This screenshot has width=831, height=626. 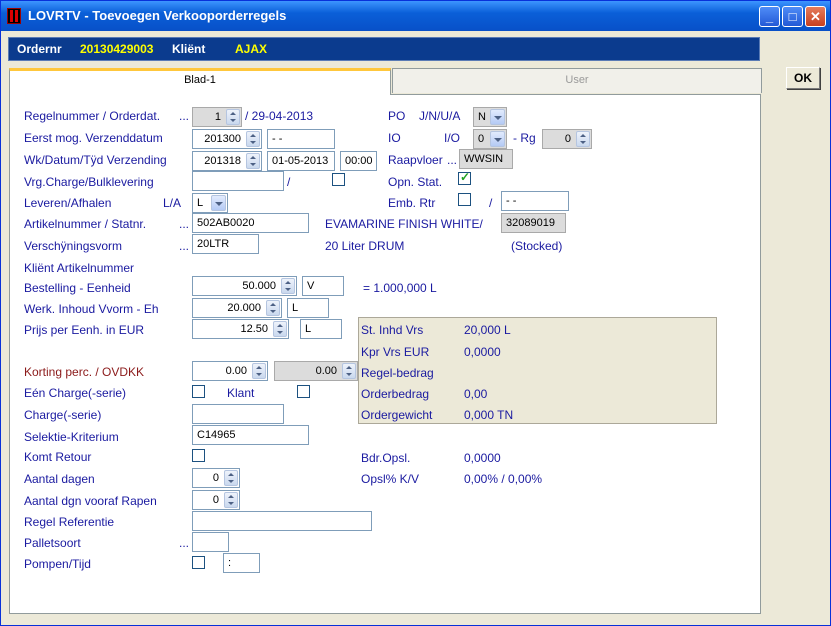 I want to click on regelnummer-label: Regelnummer / Orderdat., so click(x=92, y=116).